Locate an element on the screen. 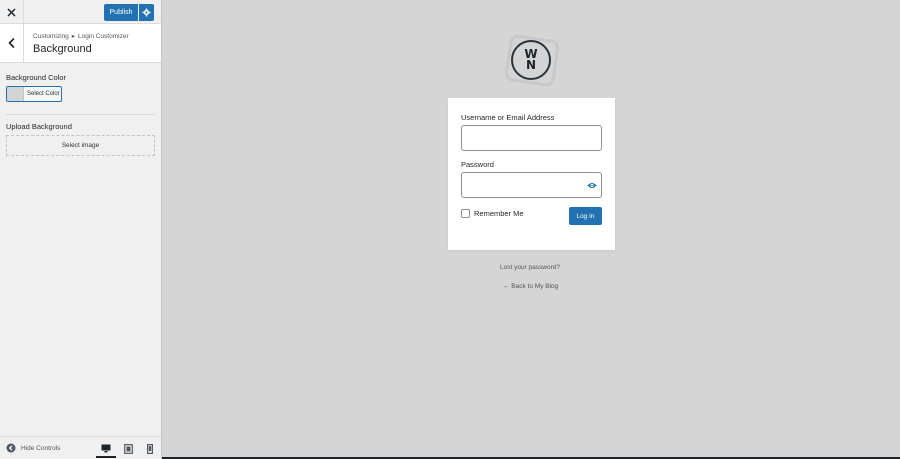 The image size is (900, 459). site-logo: W N is located at coordinates (531, 60).